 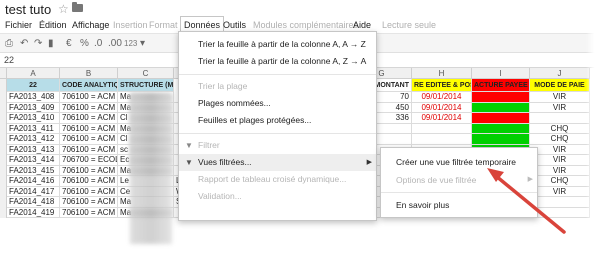 What do you see at coordinates (146, 85) in the screenshot?
I see `header-cell-structure: STRUCTURE (ME` at bounding box center [146, 85].